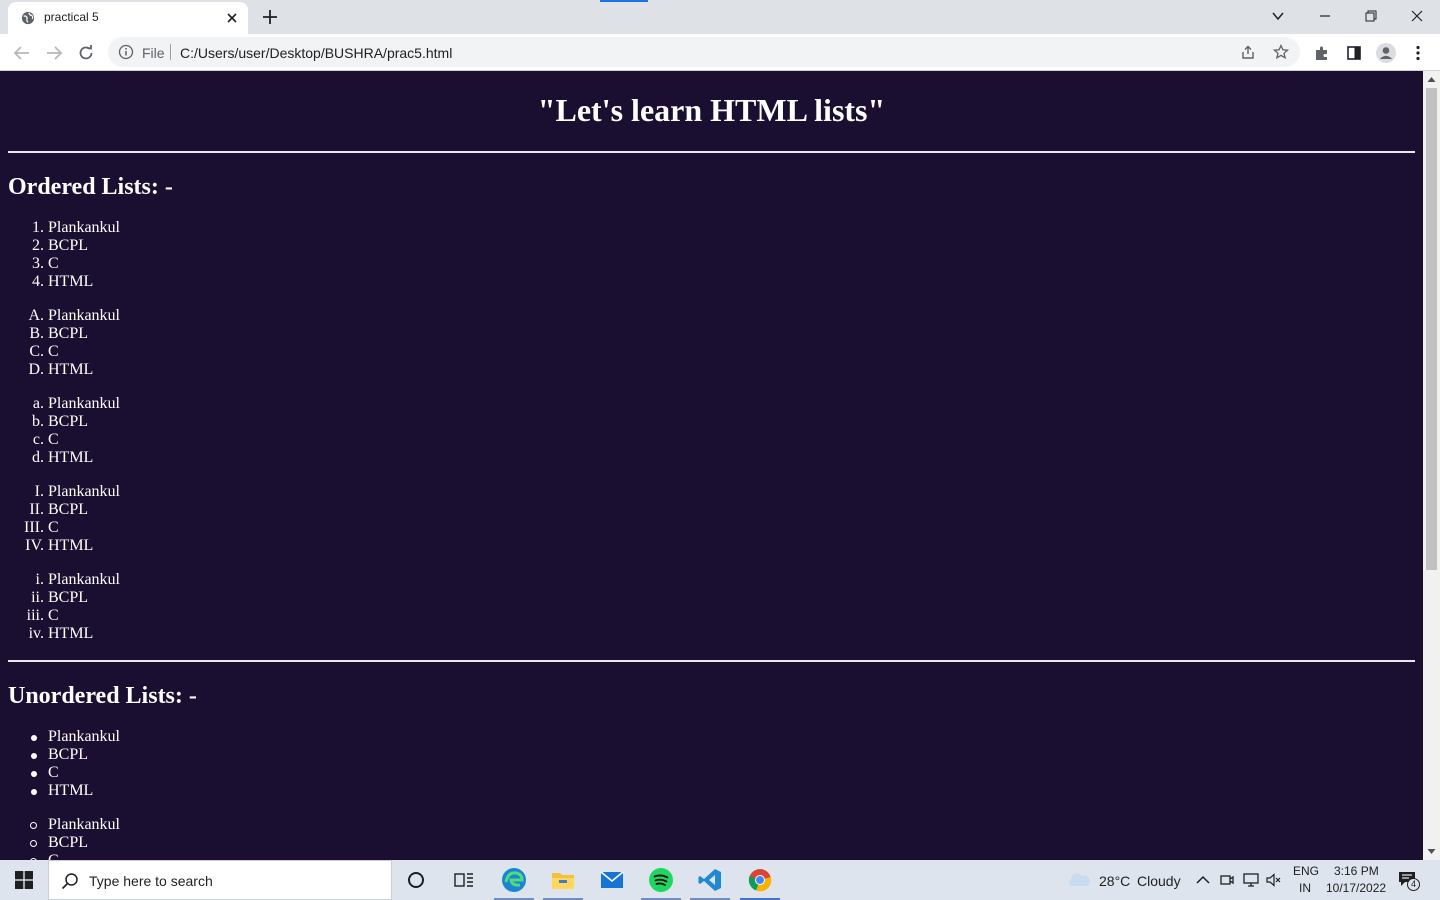  What do you see at coordinates (38, 227) in the screenshot?
I see `list-marker: 1.` at bounding box center [38, 227].